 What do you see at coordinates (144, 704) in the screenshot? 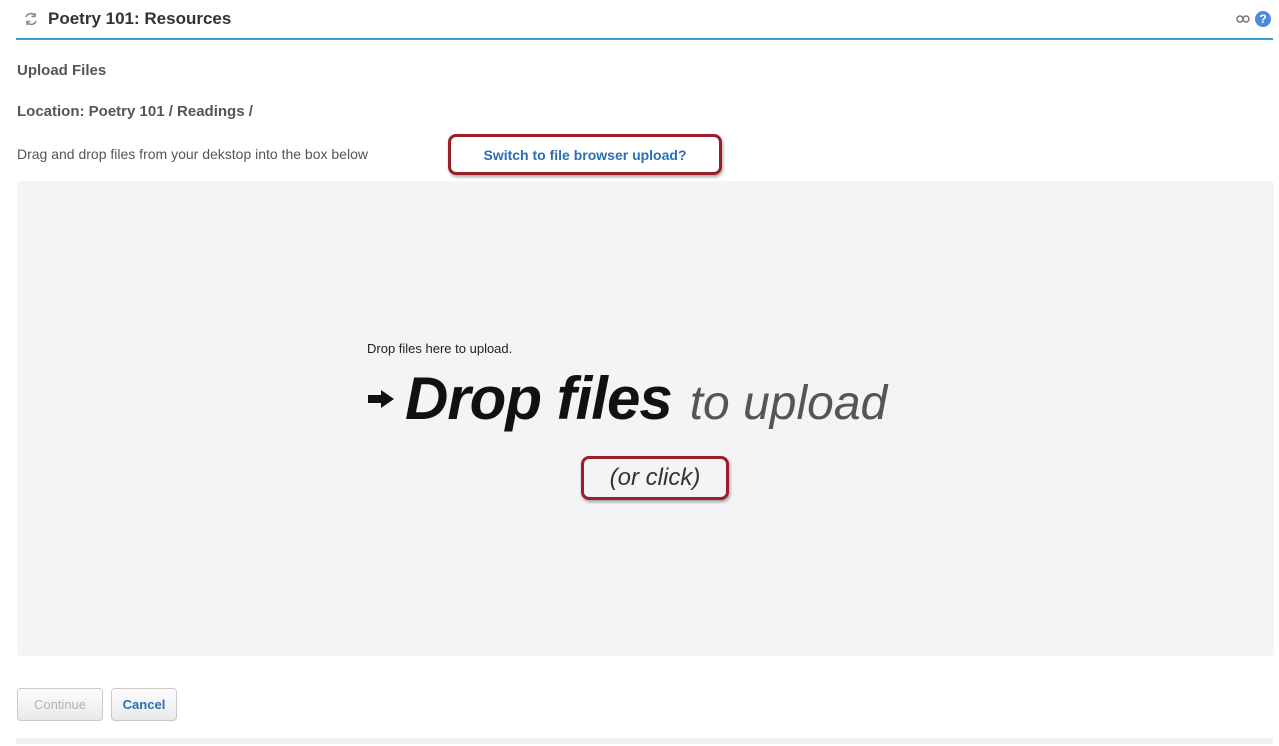
I see `cancel-button: Cancel` at bounding box center [144, 704].